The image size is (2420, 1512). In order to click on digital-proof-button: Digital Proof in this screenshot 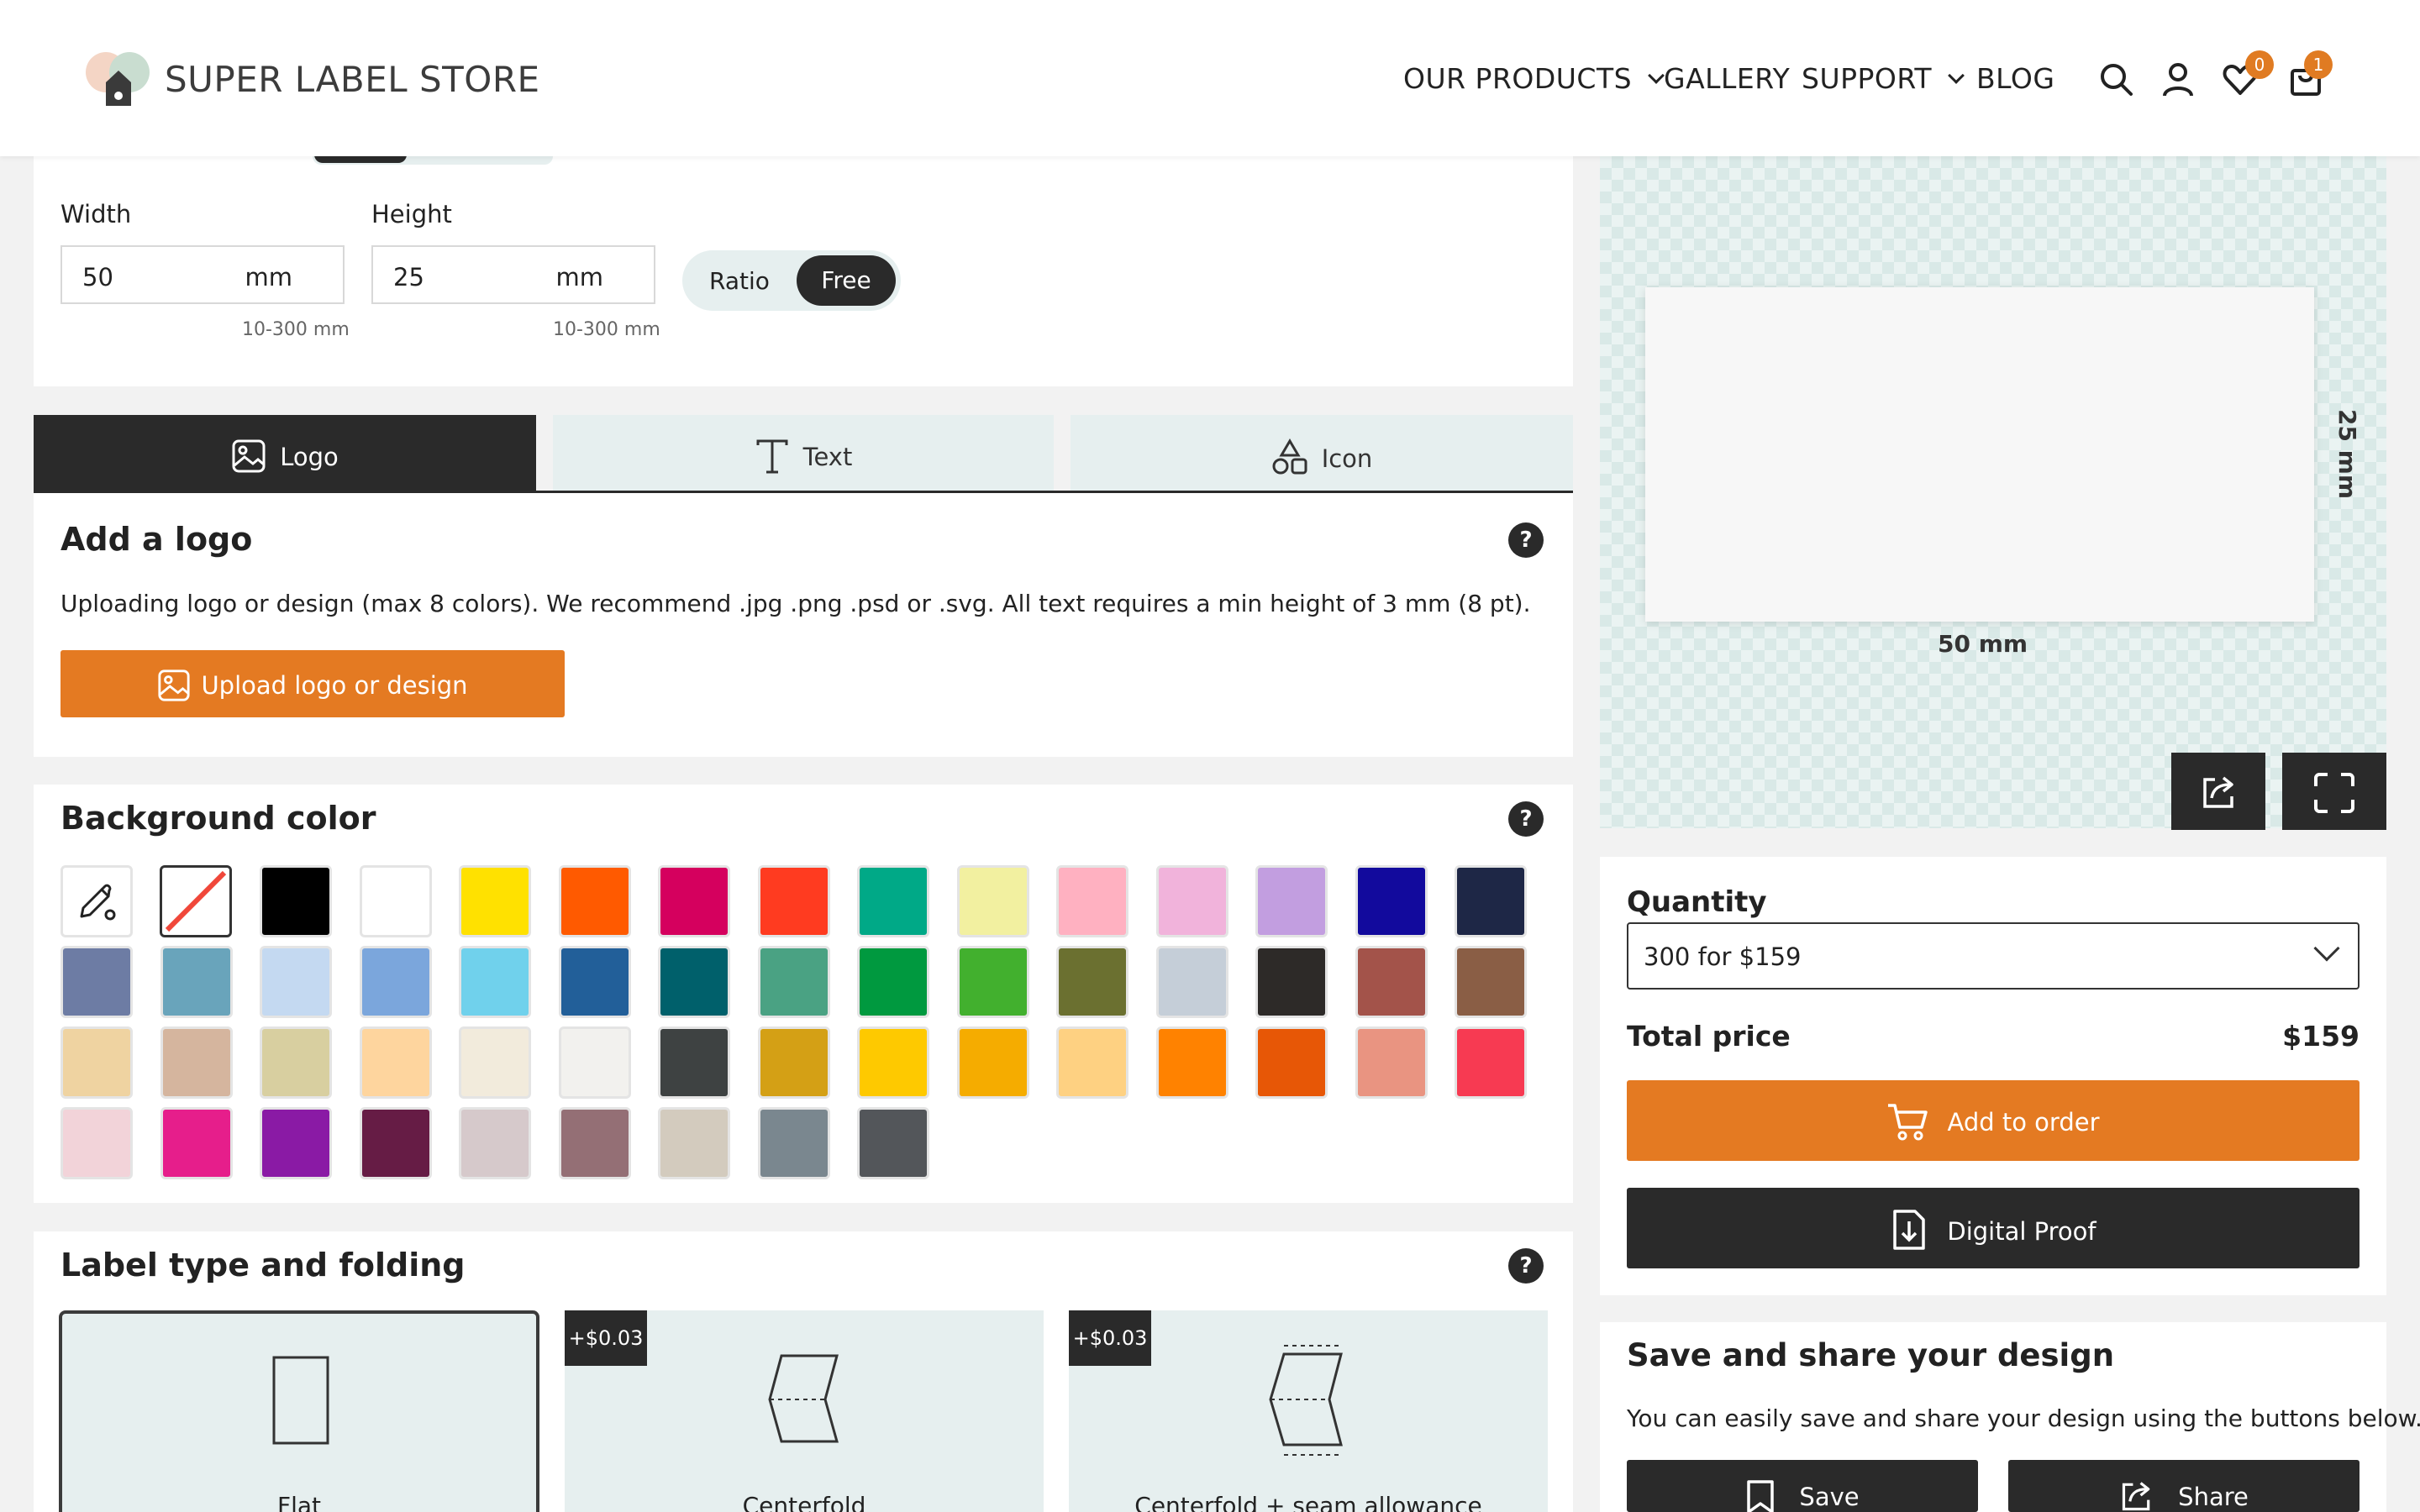, I will do `click(1993, 1228)`.